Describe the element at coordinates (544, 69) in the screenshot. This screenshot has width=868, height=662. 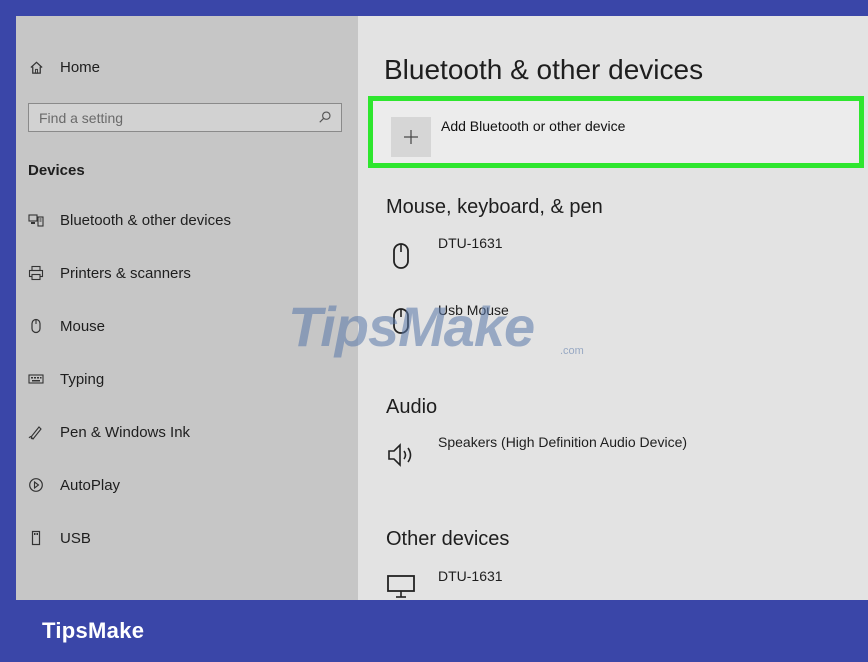
I see `page-title: Bluetooth & other devices` at that location.